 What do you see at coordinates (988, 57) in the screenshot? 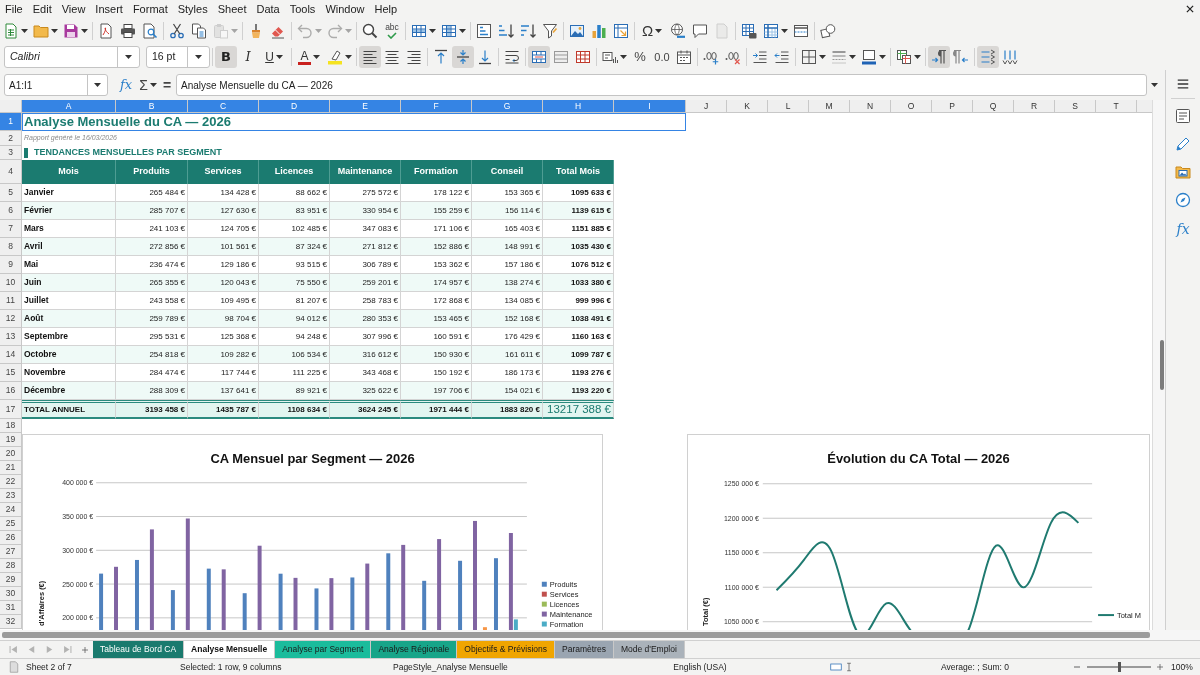
I see `text-left-to-right-button` at bounding box center [988, 57].